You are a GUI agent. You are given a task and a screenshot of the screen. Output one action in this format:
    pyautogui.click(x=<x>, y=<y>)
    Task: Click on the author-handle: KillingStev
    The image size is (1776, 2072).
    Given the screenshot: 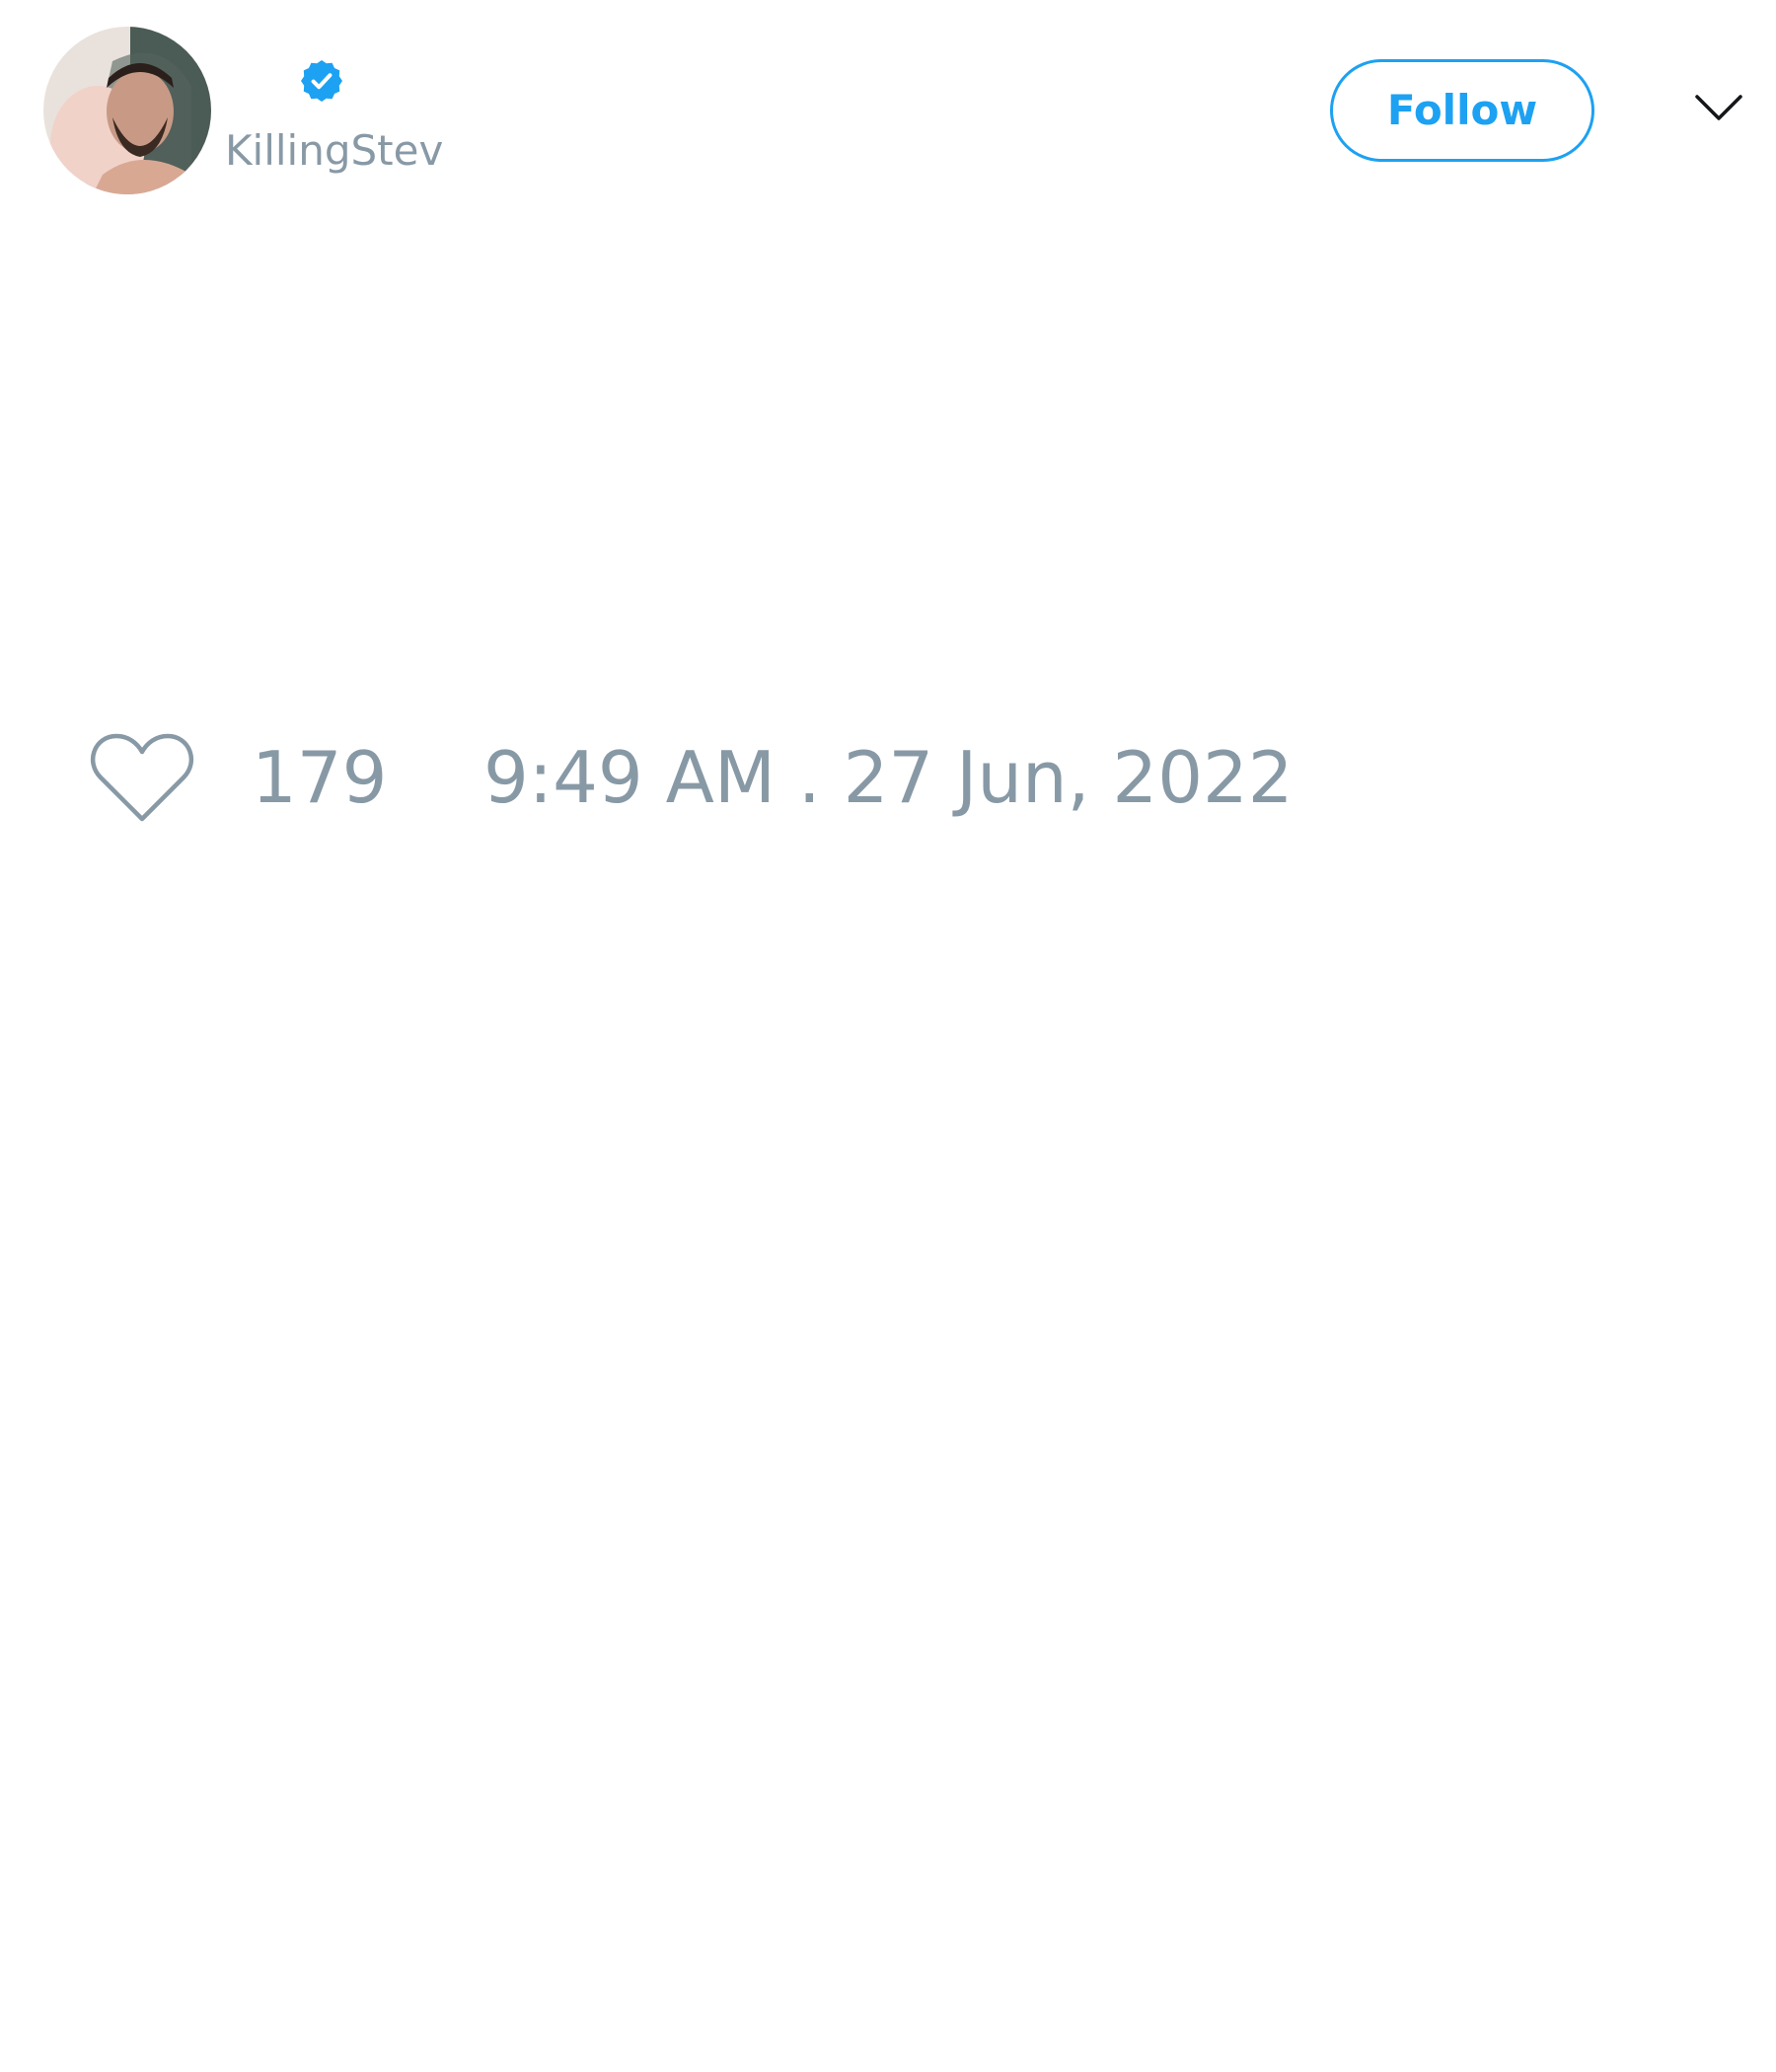 What is the action you would take?
    pyautogui.click(x=334, y=151)
    